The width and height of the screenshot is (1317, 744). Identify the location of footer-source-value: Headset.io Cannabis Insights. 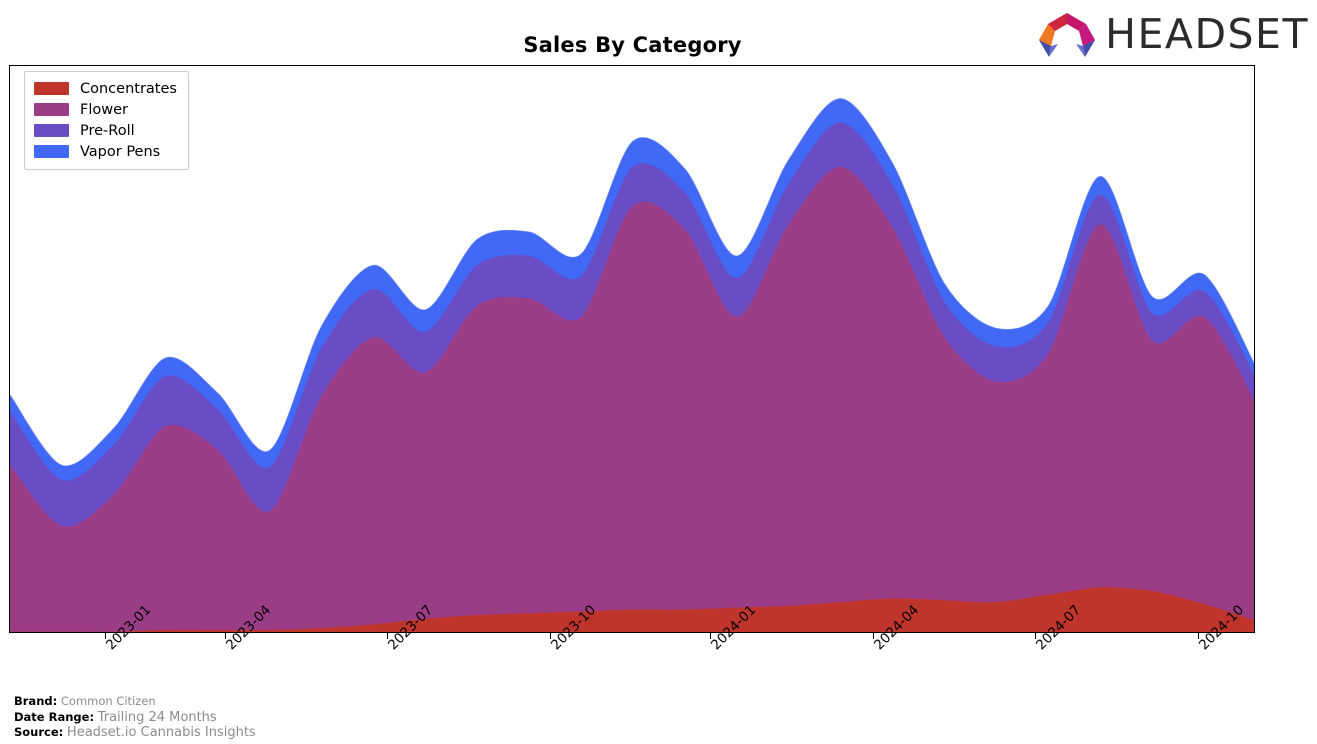
(161, 732).